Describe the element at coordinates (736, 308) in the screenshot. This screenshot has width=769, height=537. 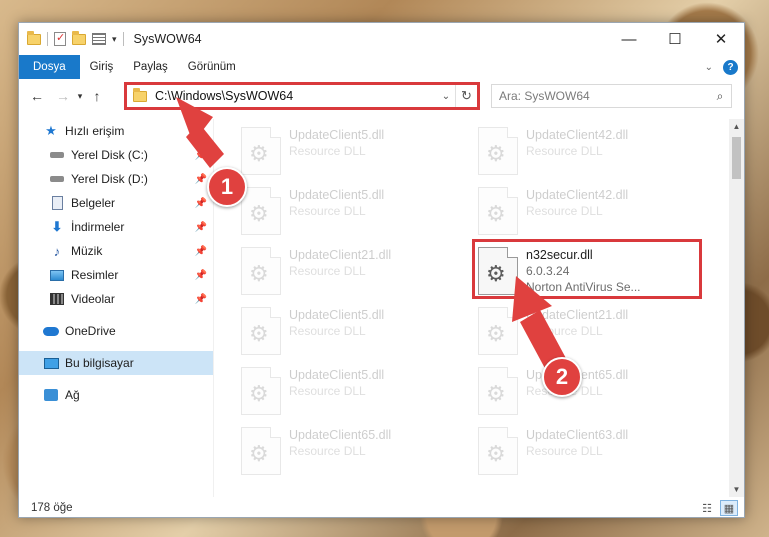
I see `vertical-scrollbar: ▲ ▼` at that location.